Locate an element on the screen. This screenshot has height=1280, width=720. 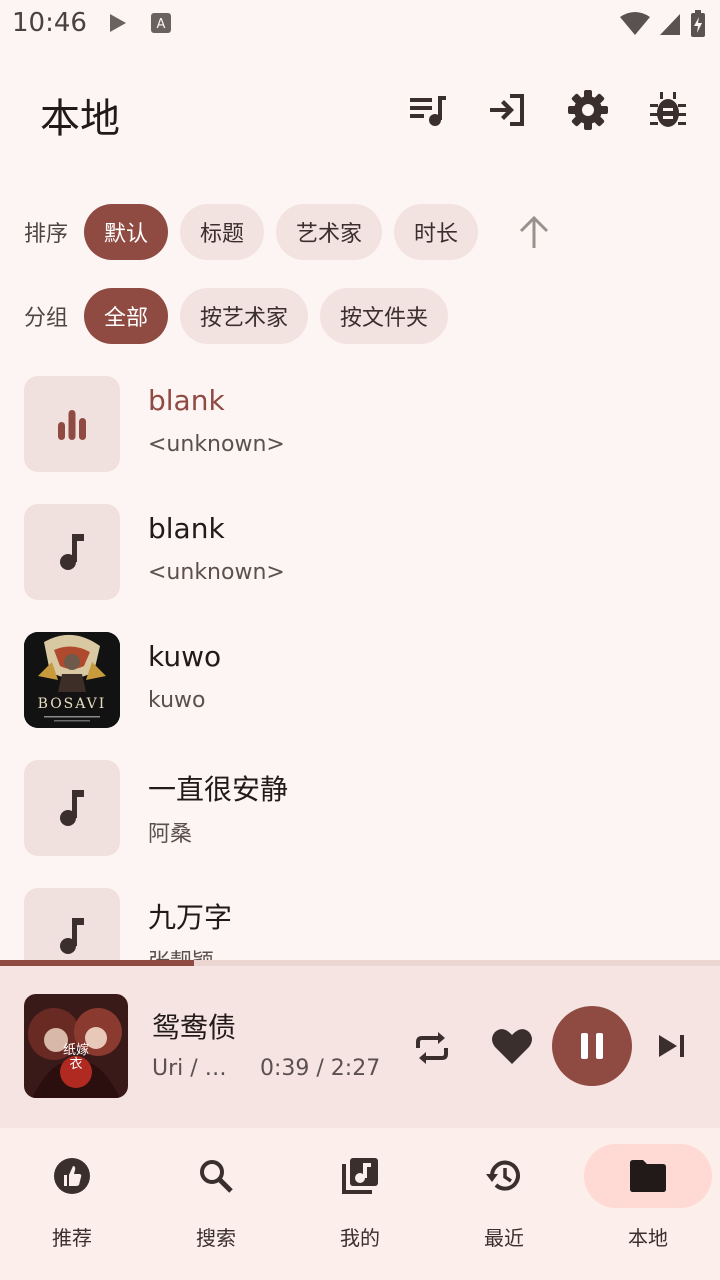
settings-button is located at coordinates (588, 110).